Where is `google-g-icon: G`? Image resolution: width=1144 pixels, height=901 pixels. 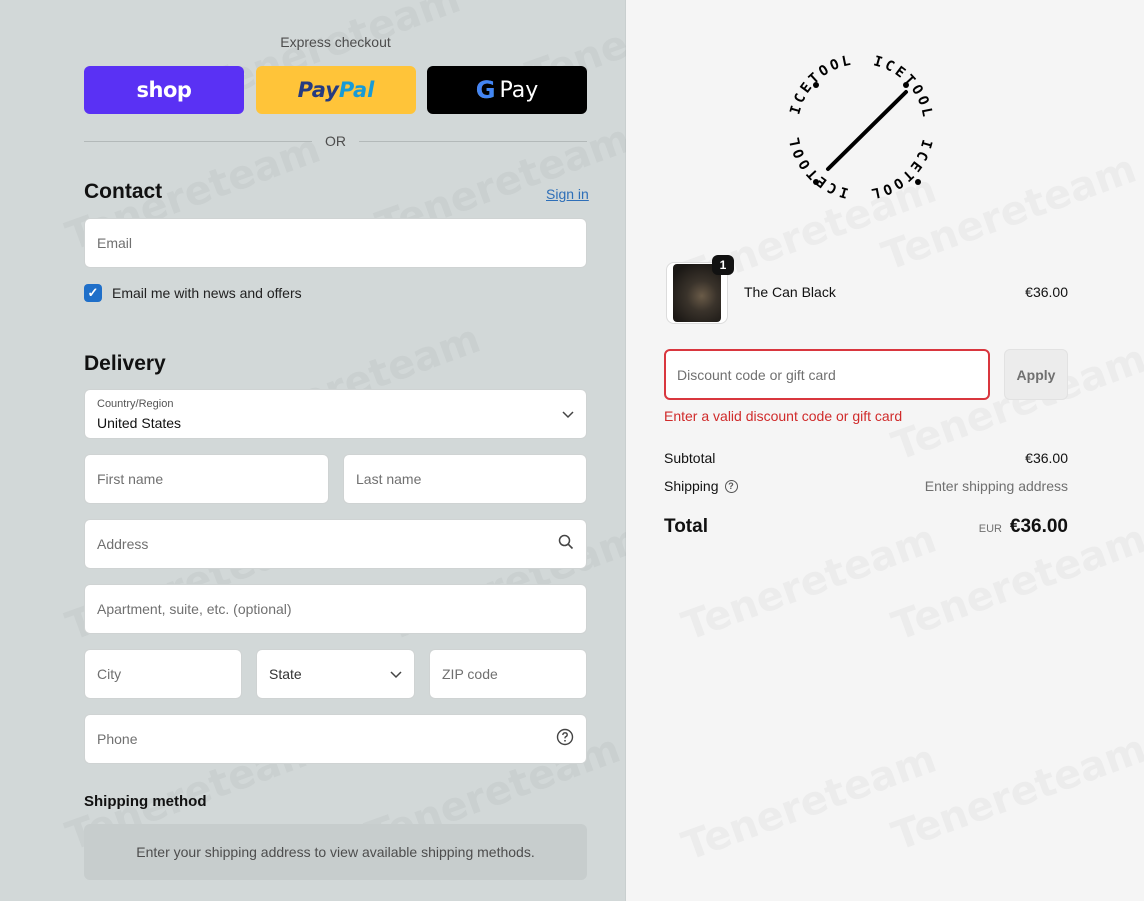
google-g-icon: G is located at coordinates (485, 90).